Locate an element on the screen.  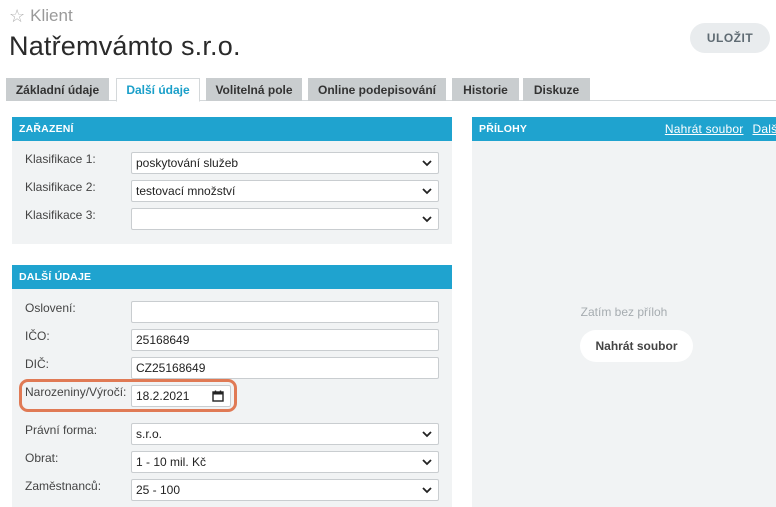
dic-label: DIČ: is located at coordinates (37, 364).